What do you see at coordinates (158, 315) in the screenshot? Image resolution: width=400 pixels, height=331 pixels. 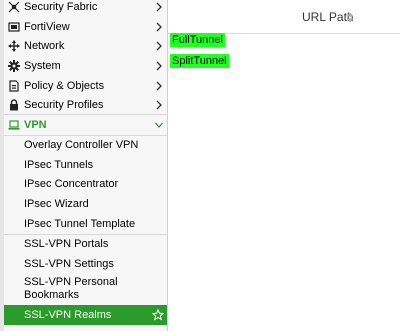 I see `star-icon` at bounding box center [158, 315].